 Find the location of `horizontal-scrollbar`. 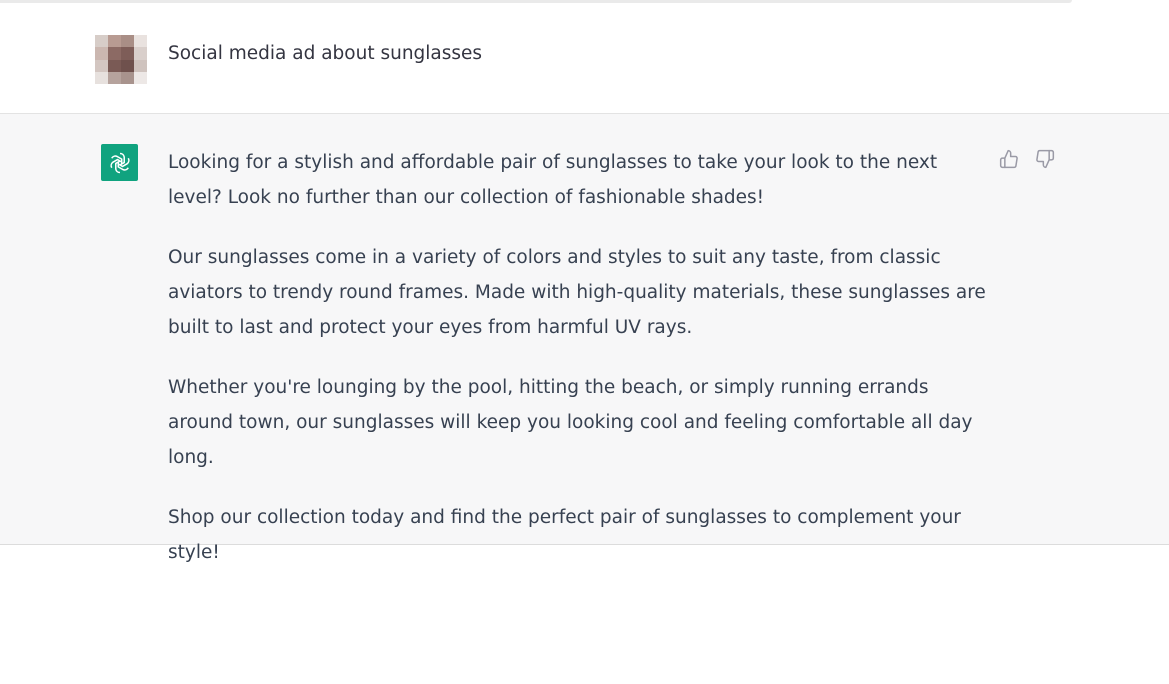

horizontal-scrollbar is located at coordinates (536, 1).